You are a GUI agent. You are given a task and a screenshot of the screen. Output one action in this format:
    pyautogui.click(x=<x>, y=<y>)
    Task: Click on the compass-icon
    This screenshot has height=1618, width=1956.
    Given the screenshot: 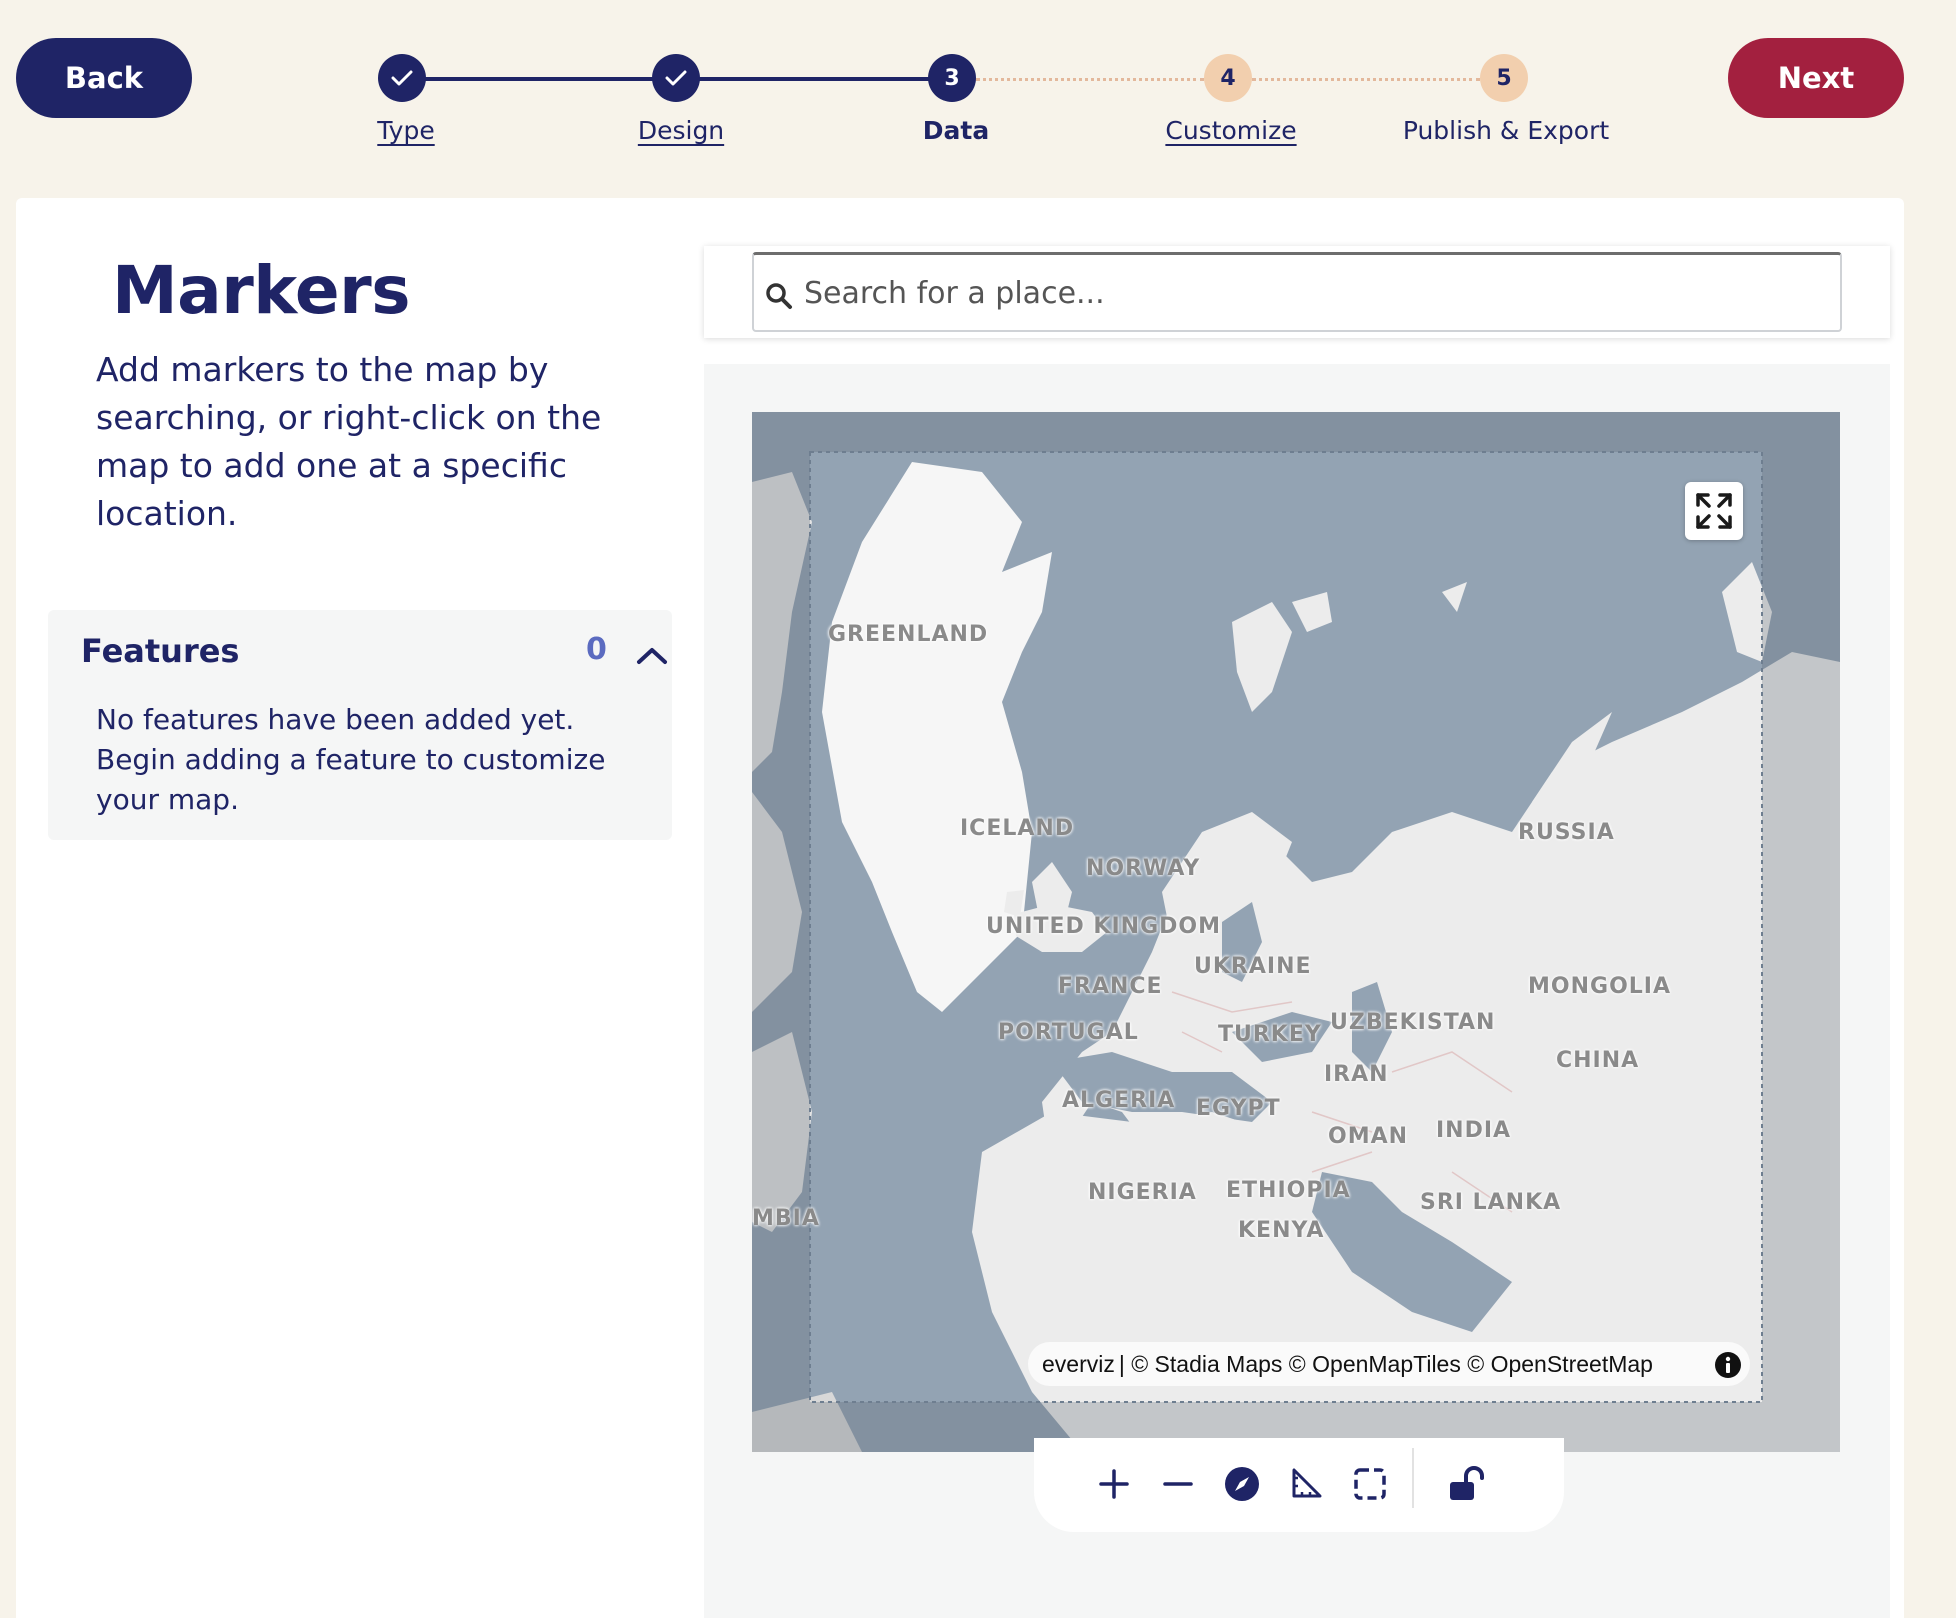 What is the action you would take?
    pyautogui.click(x=1242, y=1484)
    